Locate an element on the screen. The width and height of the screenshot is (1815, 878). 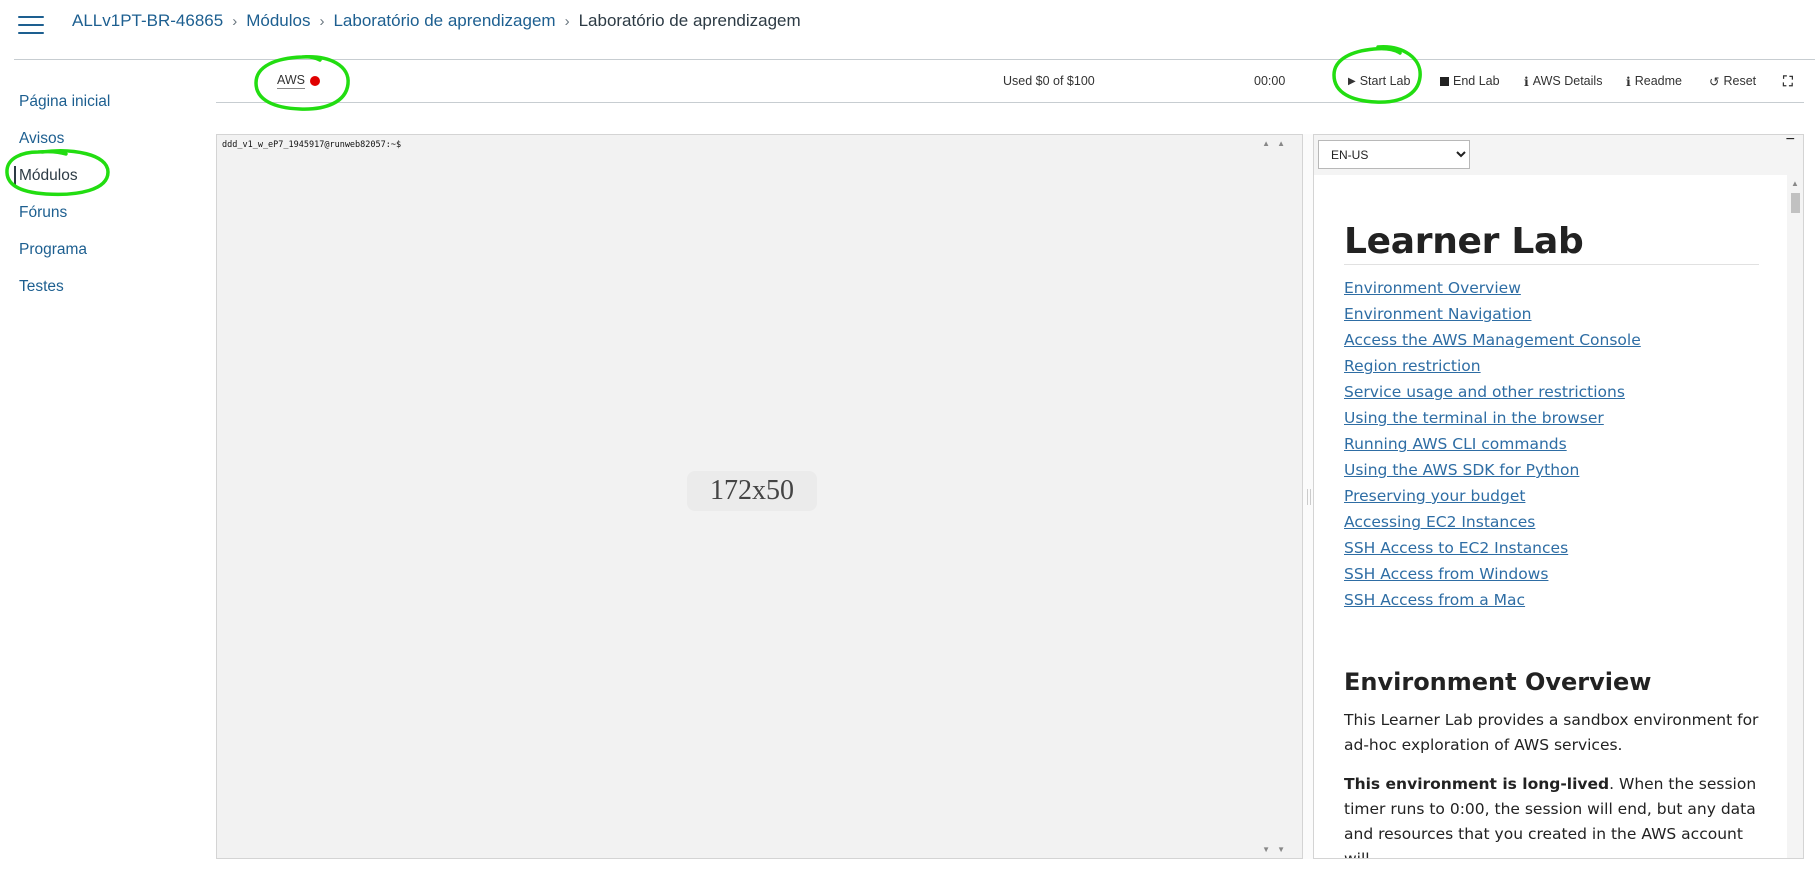
course-nav-syllabus: Programa is located at coordinates (100, 254).